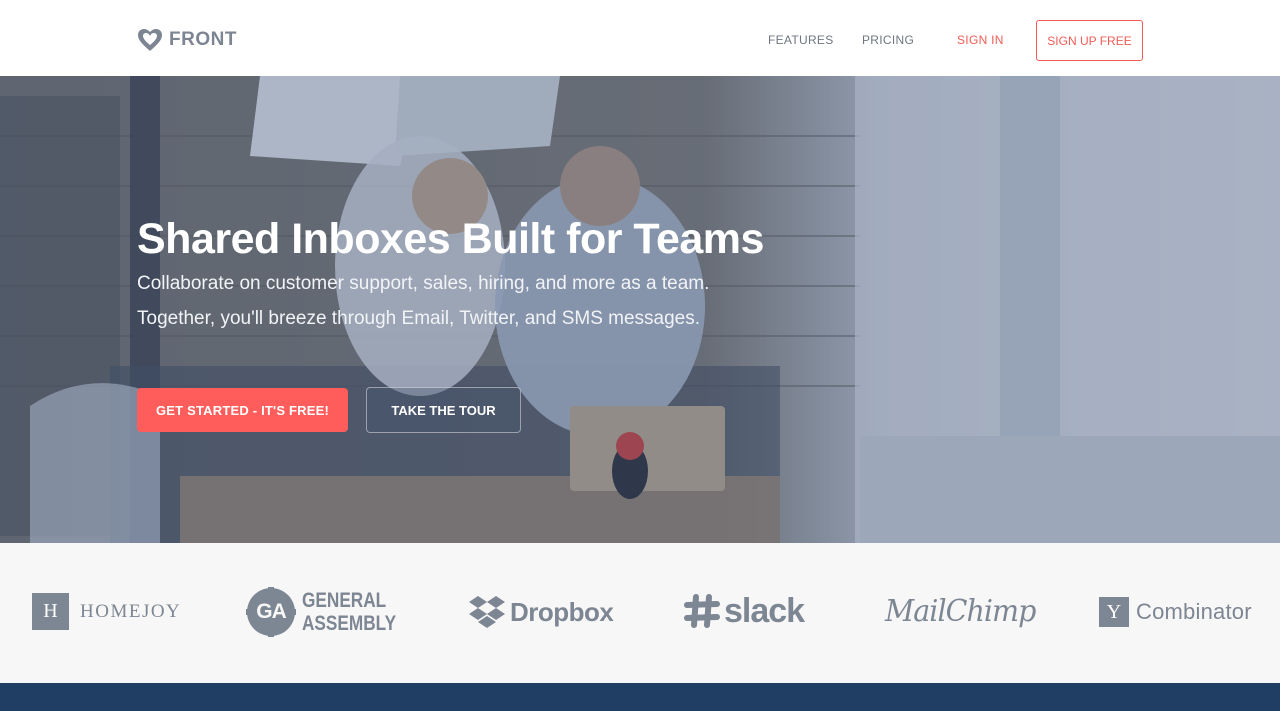  What do you see at coordinates (801, 40) in the screenshot?
I see `nav-features-link: FEATURES` at bounding box center [801, 40].